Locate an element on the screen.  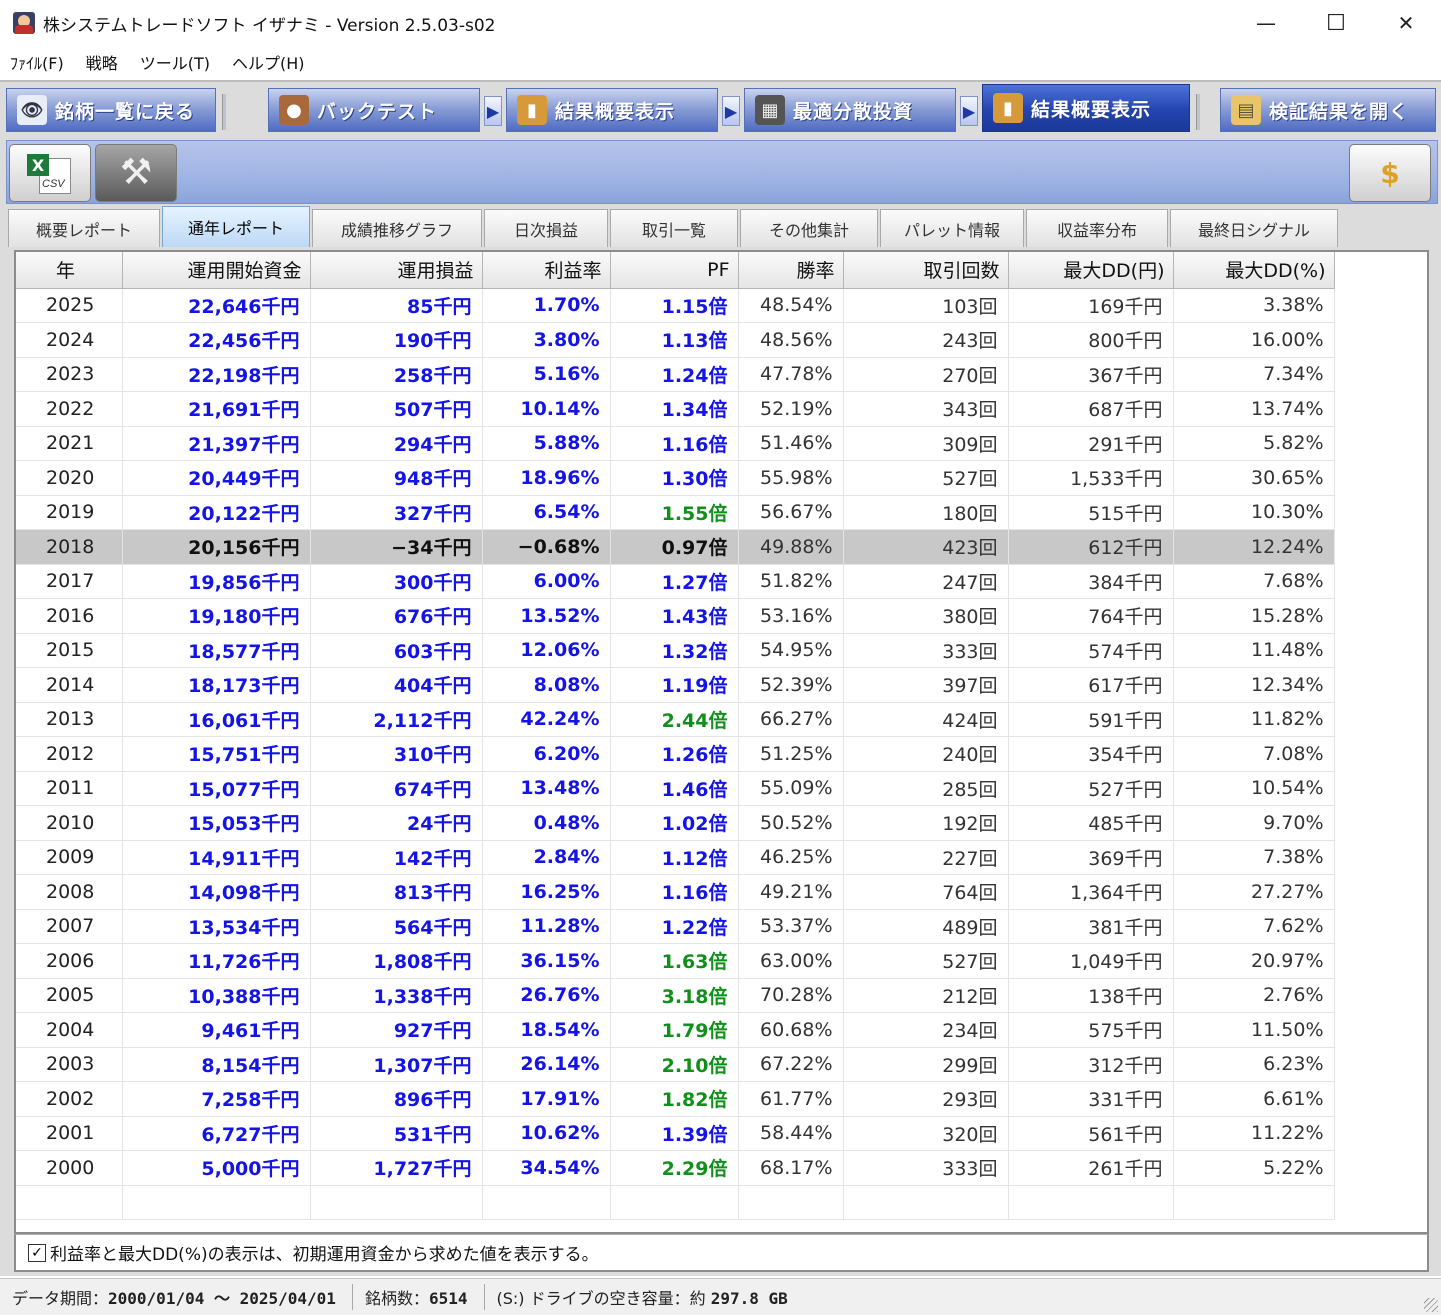
cell-year: 2025 is located at coordinates (69, 305).